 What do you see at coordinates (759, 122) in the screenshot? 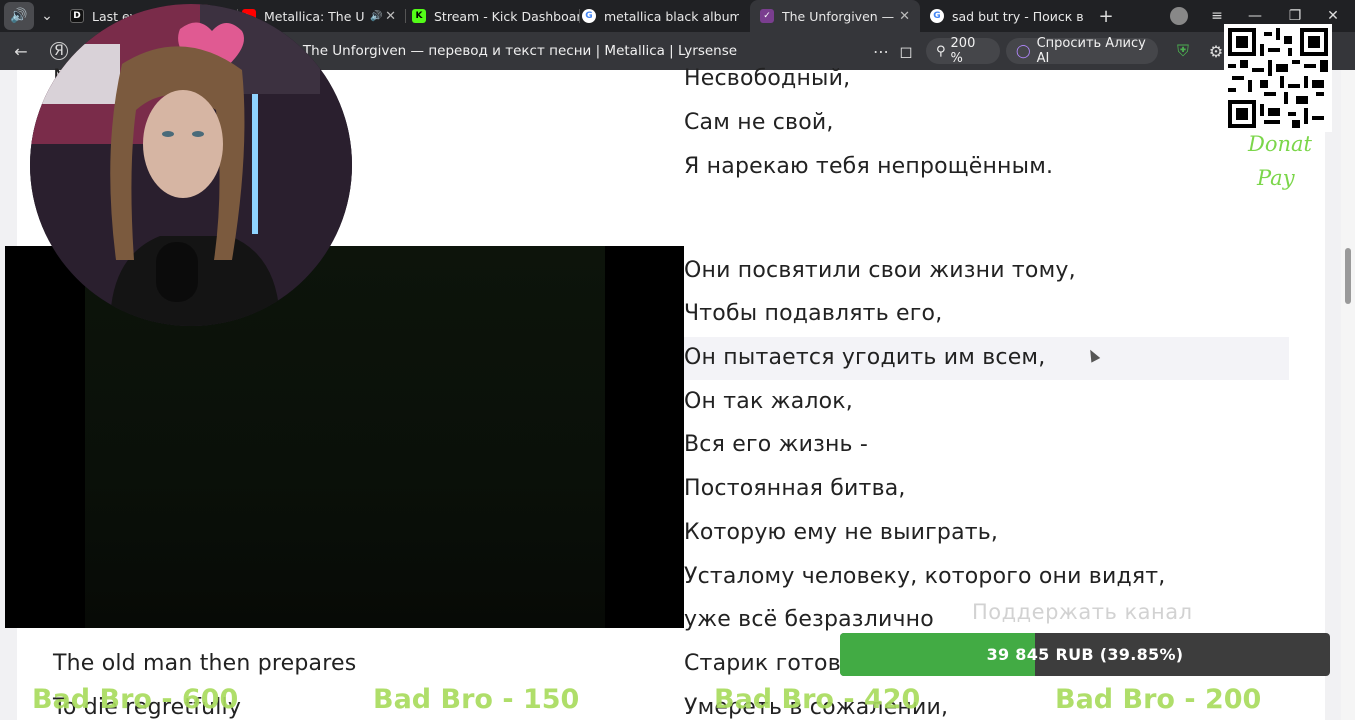
I see `lyric-line-ru: Сам не свой,` at bounding box center [759, 122].